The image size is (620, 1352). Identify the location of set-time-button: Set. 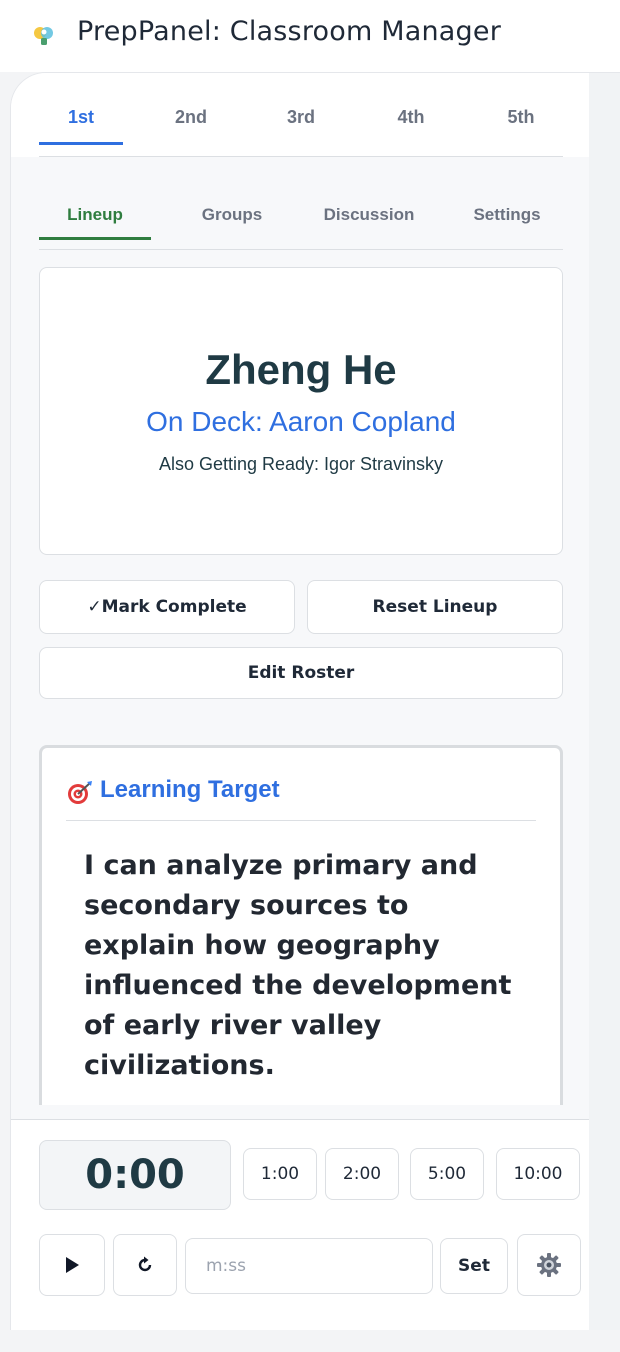
(474, 1266).